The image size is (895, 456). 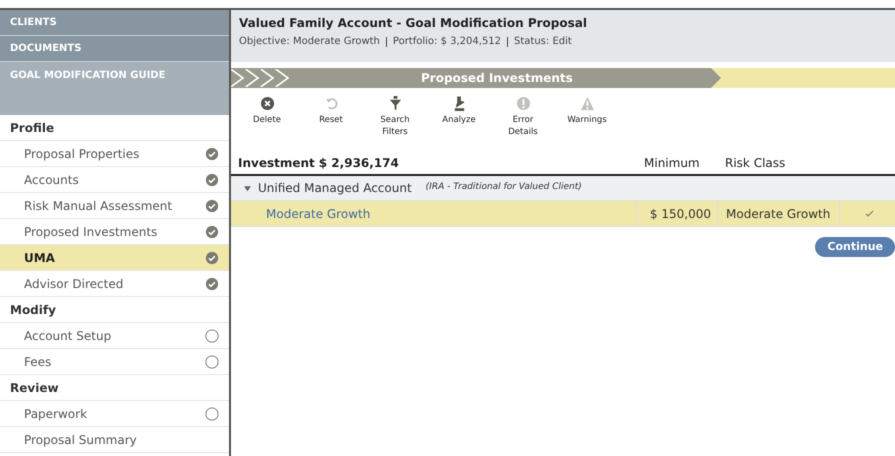 What do you see at coordinates (672, 163) in the screenshot?
I see `column-header: Minimum` at bounding box center [672, 163].